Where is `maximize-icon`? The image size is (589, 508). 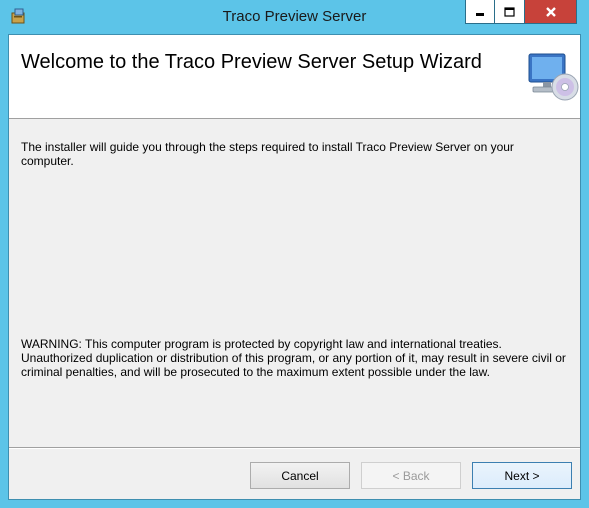 maximize-icon is located at coordinates (509, 11).